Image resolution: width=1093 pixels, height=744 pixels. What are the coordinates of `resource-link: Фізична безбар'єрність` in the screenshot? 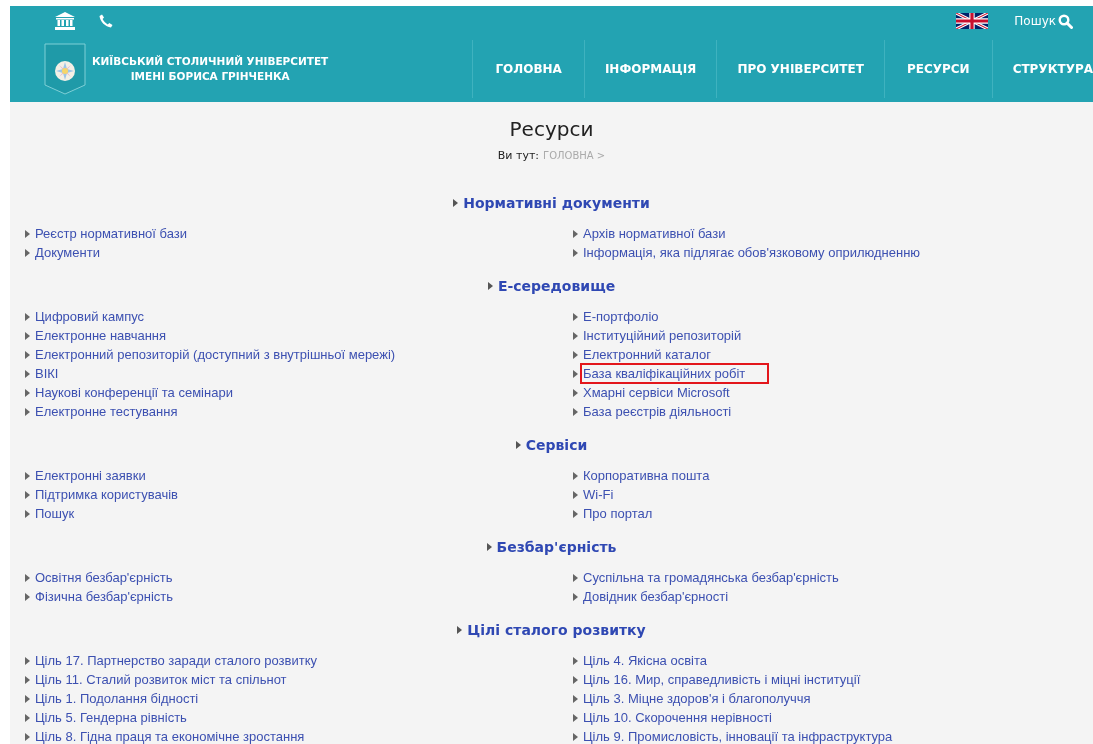 It's located at (104, 596).